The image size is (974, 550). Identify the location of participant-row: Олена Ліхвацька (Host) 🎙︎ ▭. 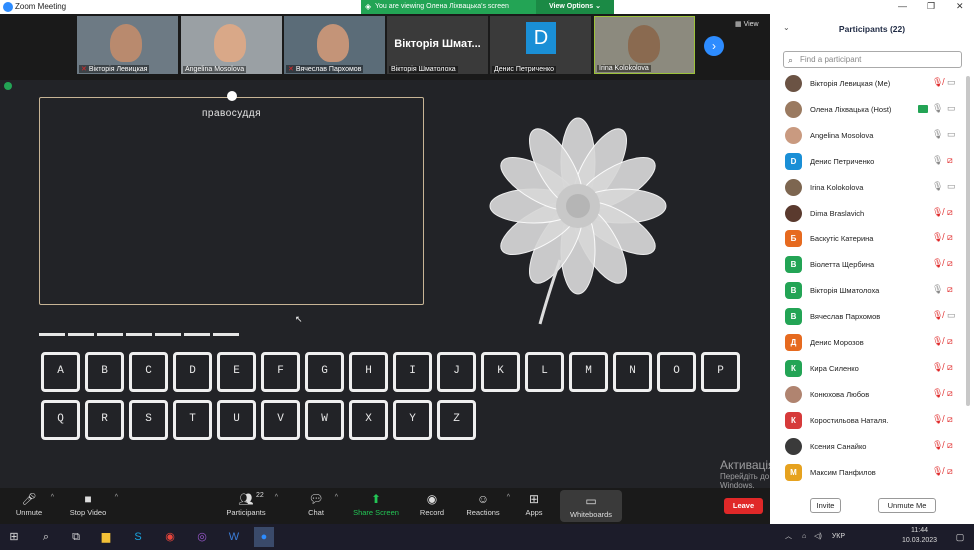
(868, 110).